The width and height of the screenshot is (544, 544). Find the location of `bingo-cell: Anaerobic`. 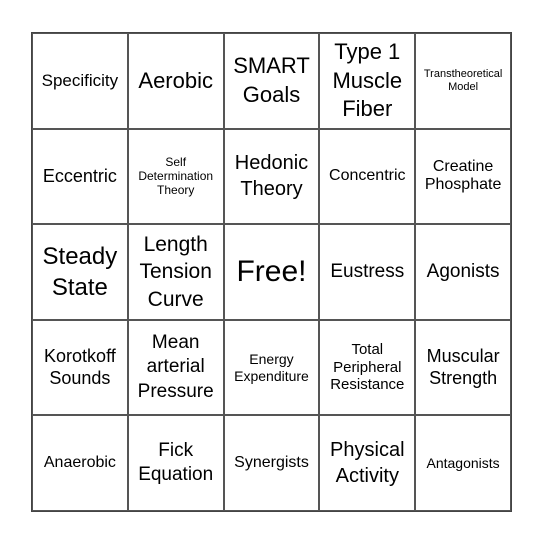

bingo-cell: Anaerobic is located at coordinates (80, 463).